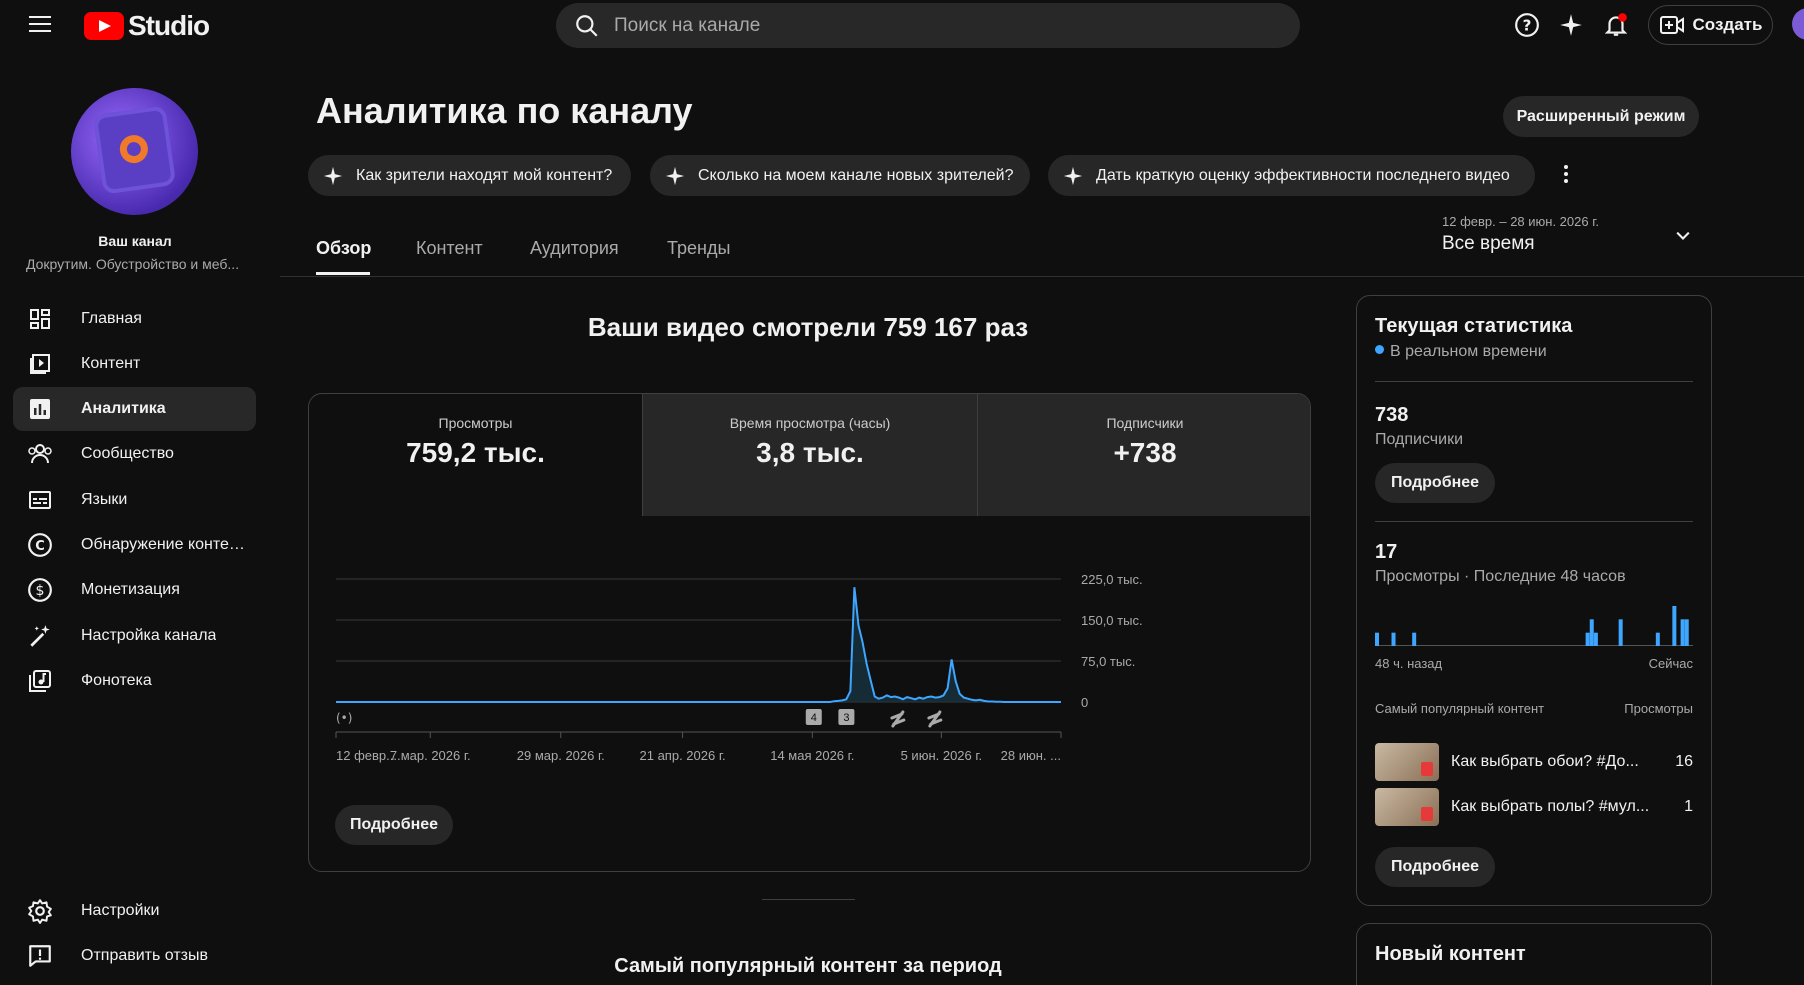  I want to click on realtime-title: Текущая статистика, so click(1474, 326).